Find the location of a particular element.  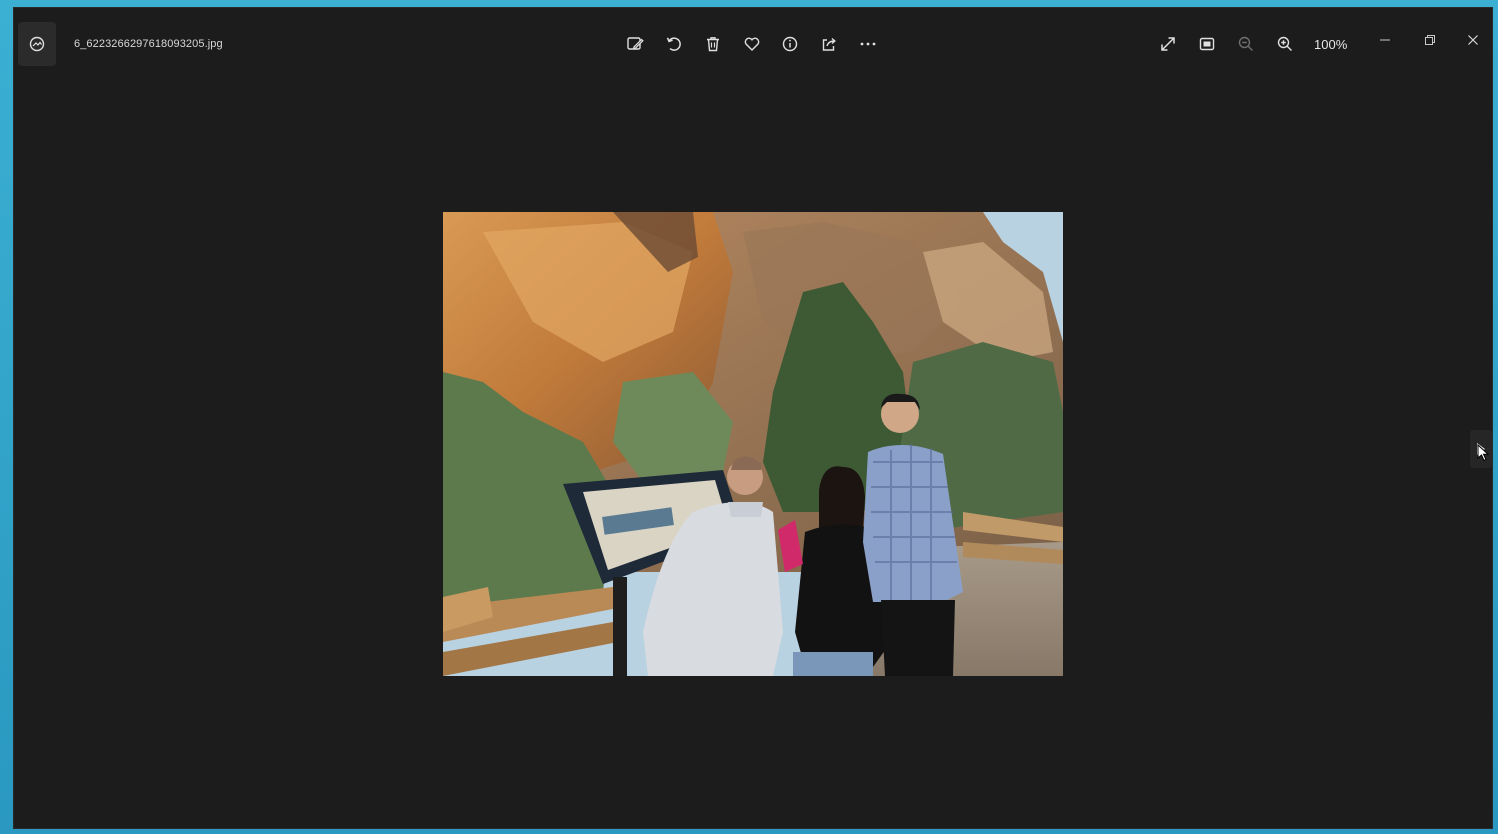

rotate-button is located at coordinates (674, 44).